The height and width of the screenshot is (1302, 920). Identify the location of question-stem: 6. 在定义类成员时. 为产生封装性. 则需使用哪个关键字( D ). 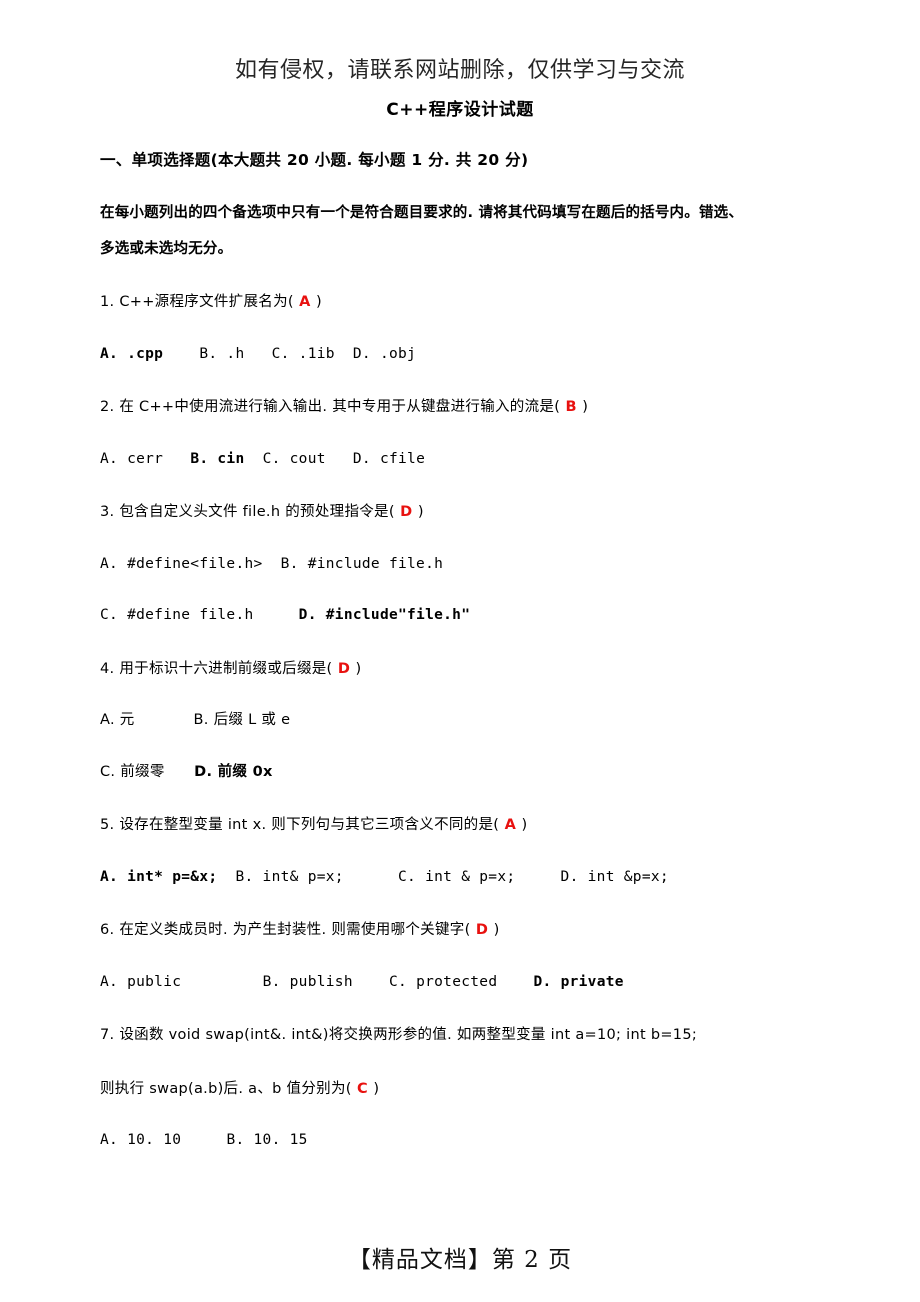
(460, 931).